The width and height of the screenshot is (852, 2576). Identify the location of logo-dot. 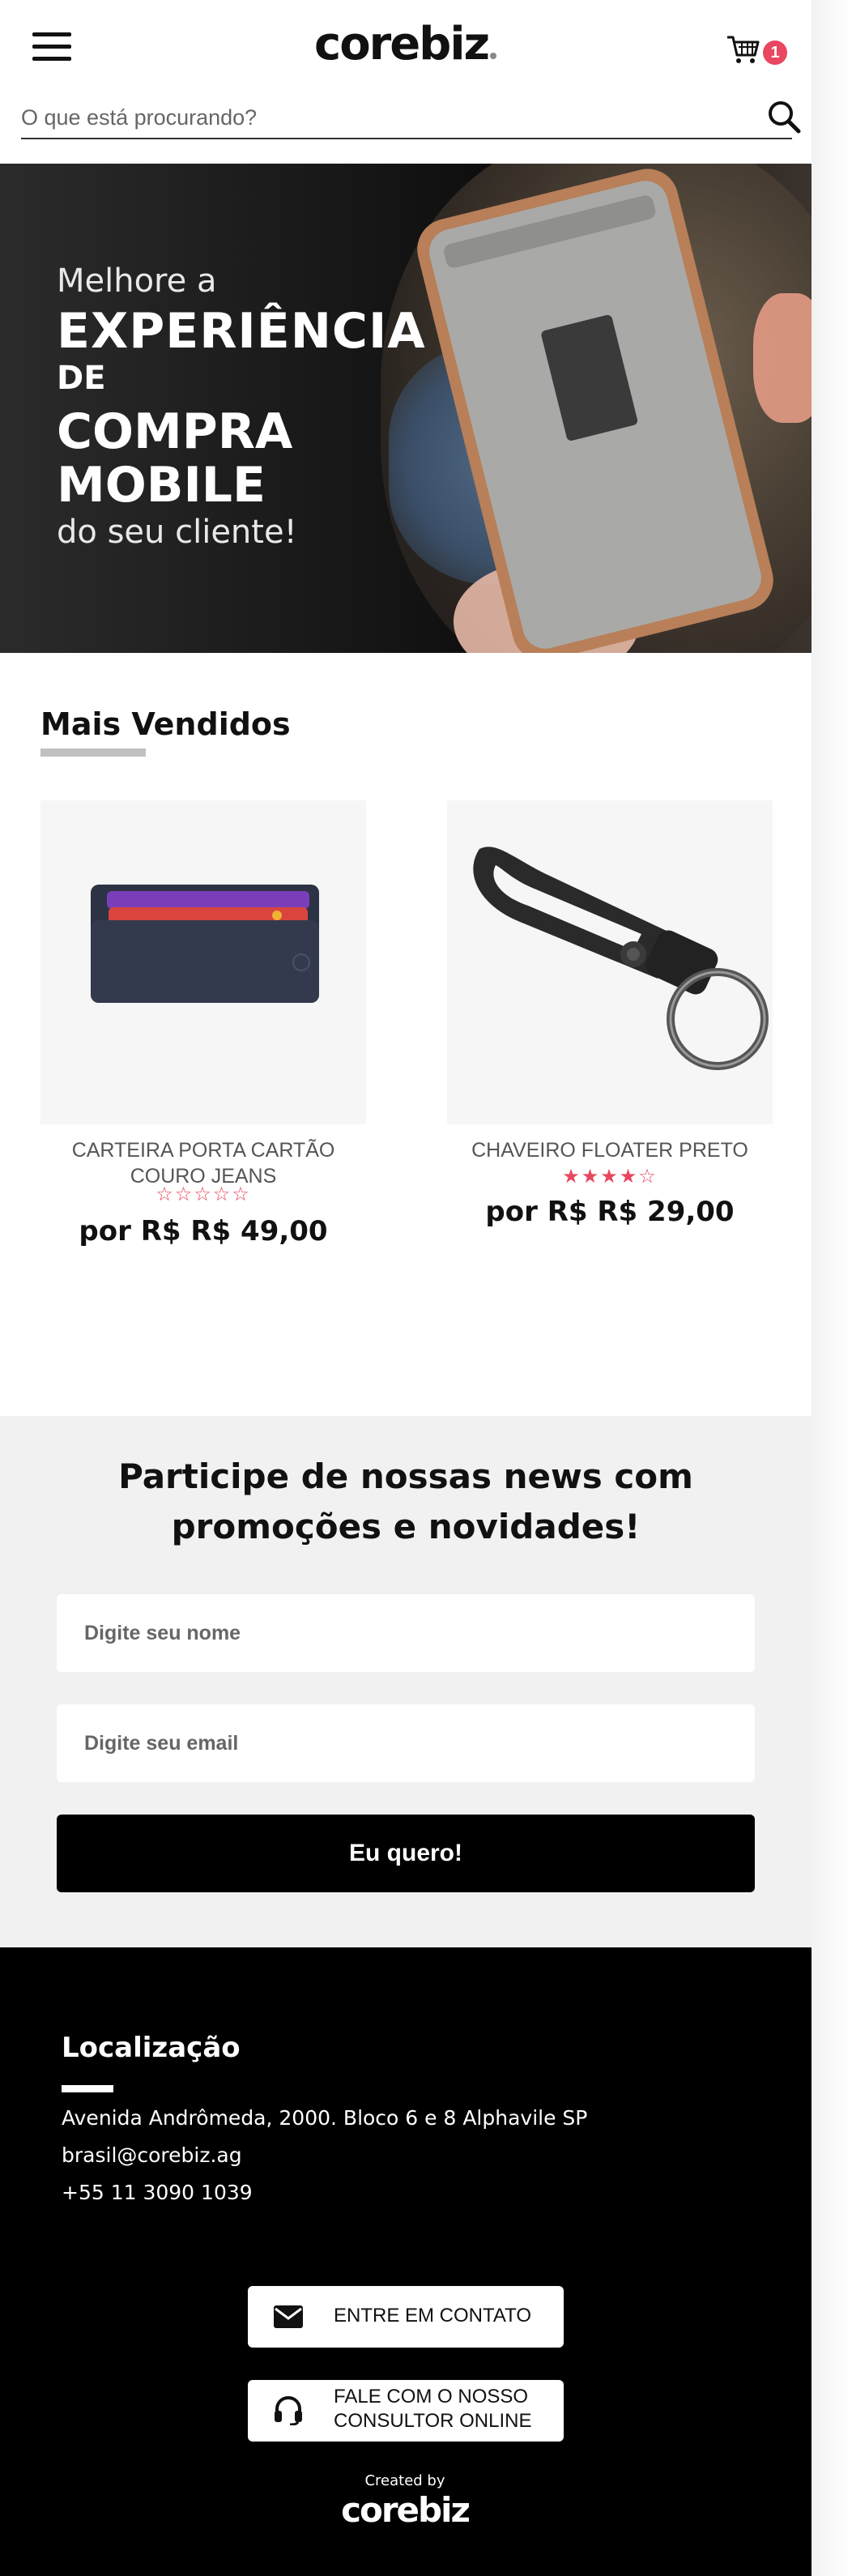
(494, 56).